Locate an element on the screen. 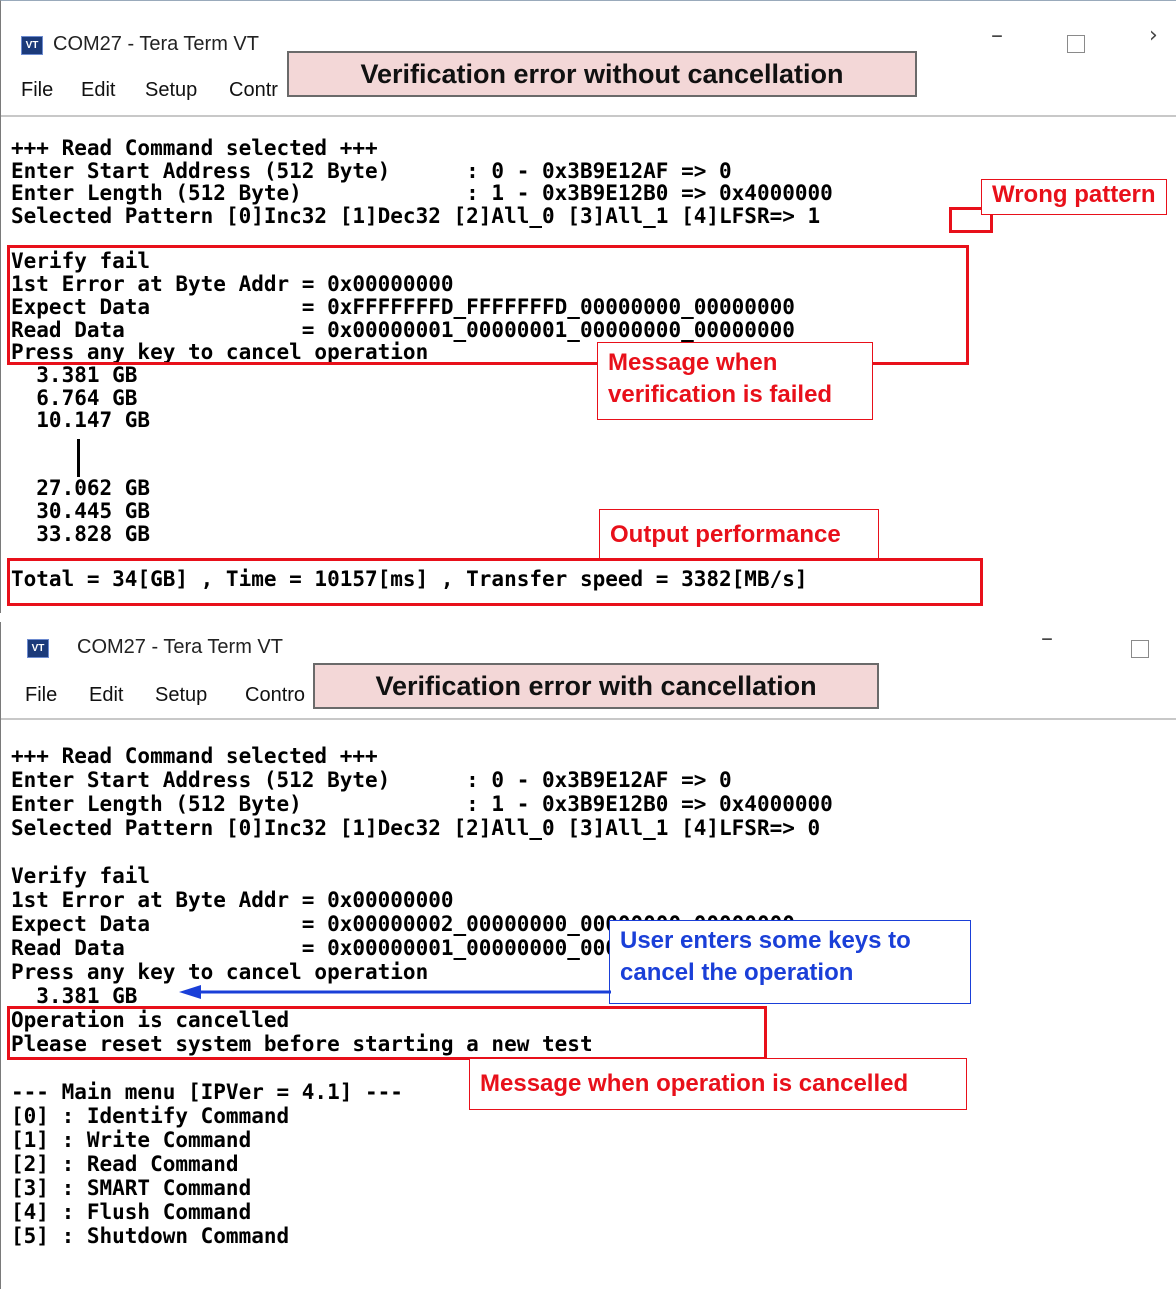 This screenshot has width=1176, height=1289. annotation-banner: Verification error without cancellation is located at coordinates (602, 74).